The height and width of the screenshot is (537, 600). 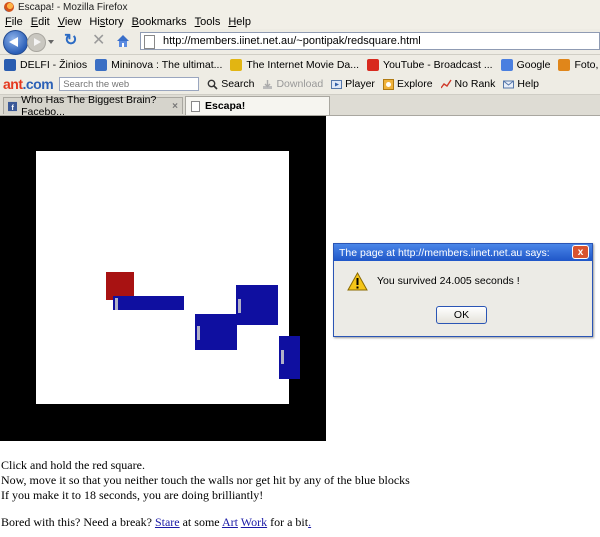 What do you see at coordinates (509, 84) in the screenshot?
I see `mail-icon` at bounding box center [509, 84].